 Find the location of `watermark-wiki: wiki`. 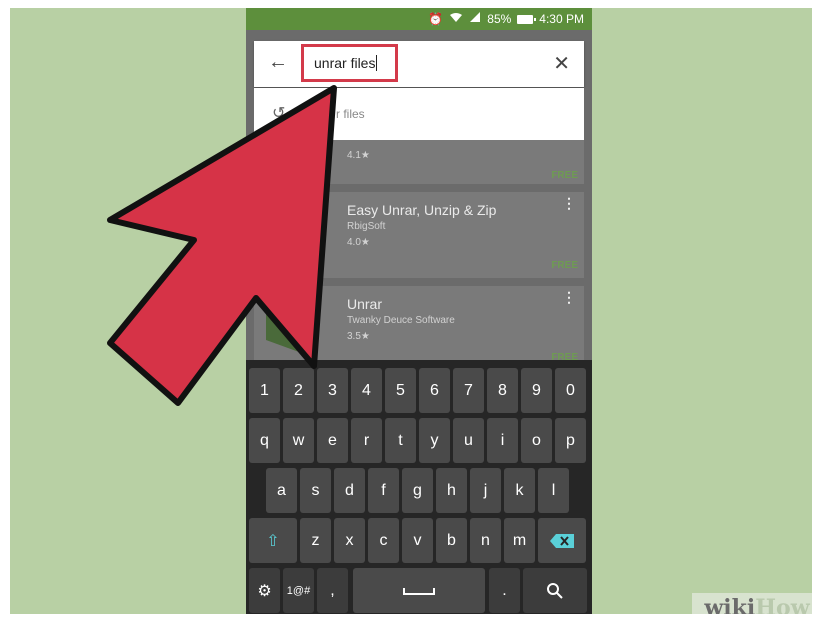

watermark-wiki: wiki is located at coordinates (730, 604).